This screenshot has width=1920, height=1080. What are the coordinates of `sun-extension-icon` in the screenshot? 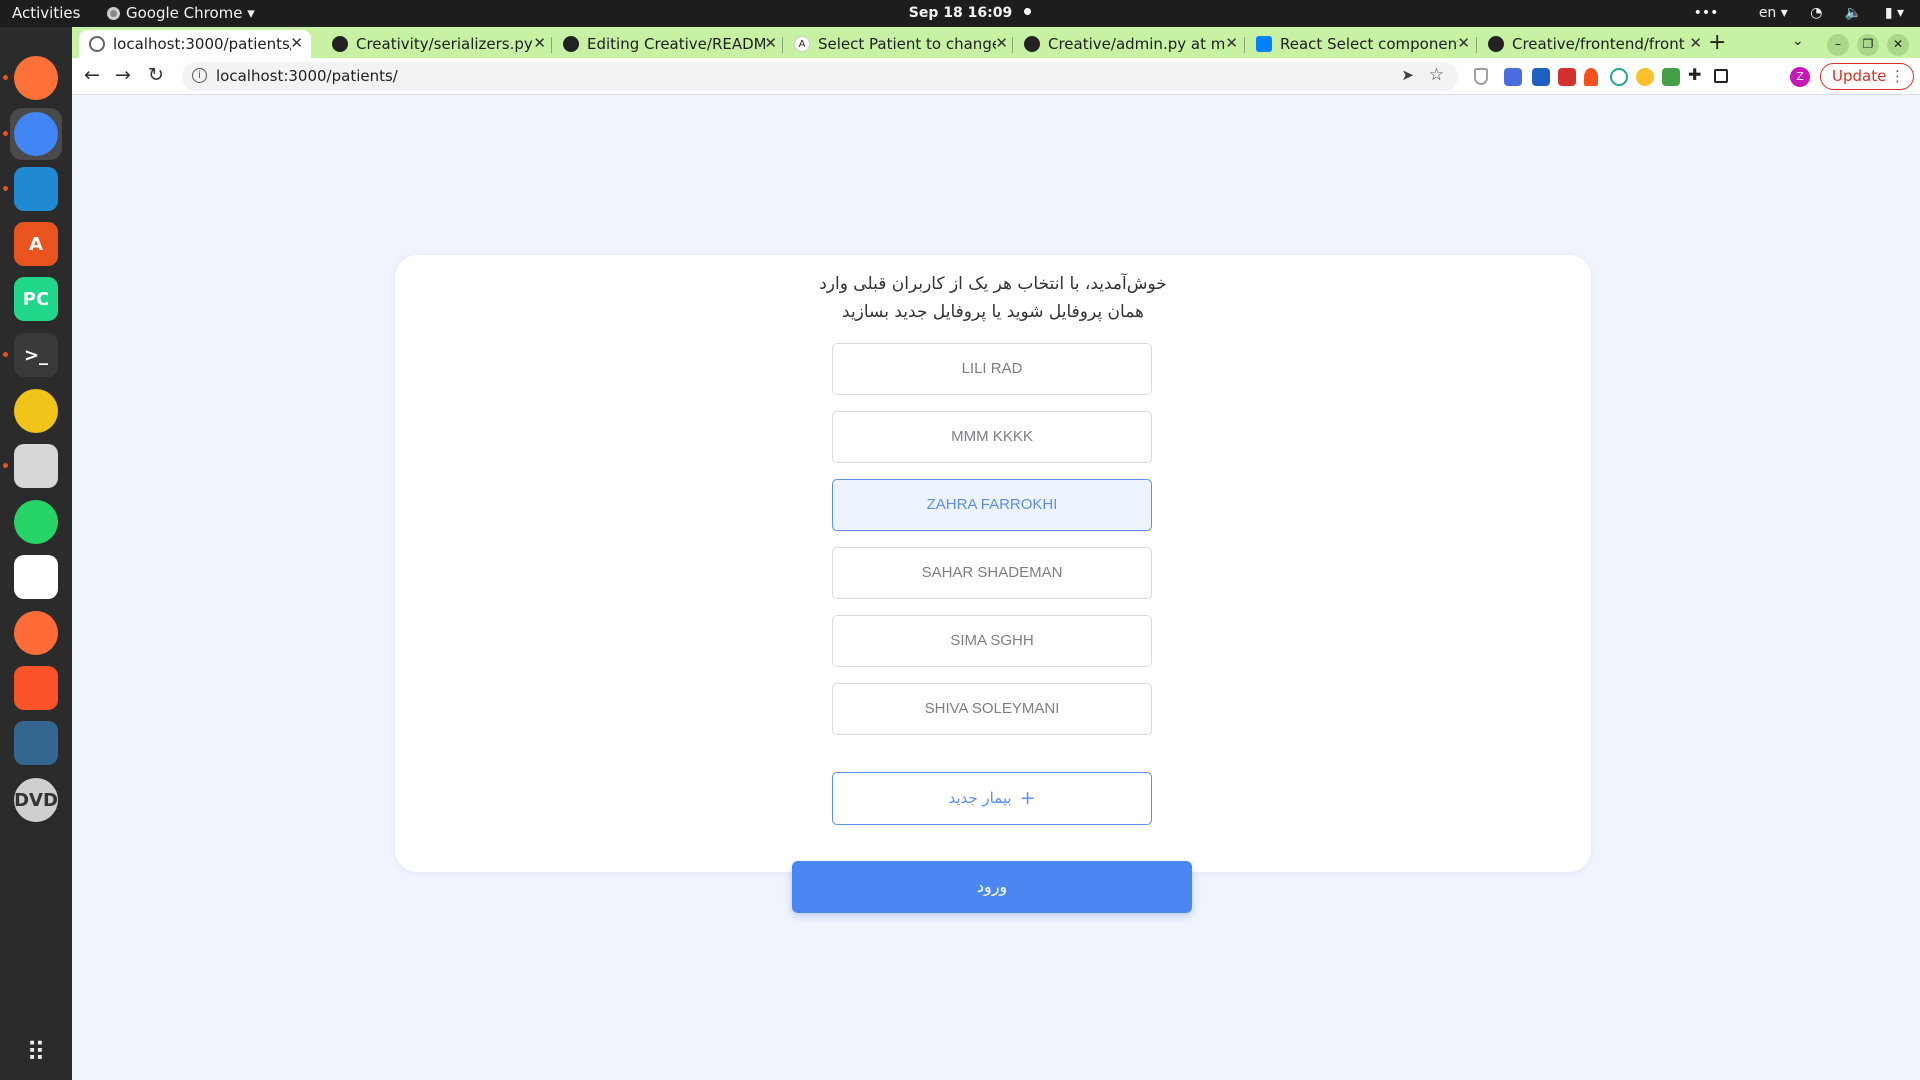 It's located at (1645, 77).